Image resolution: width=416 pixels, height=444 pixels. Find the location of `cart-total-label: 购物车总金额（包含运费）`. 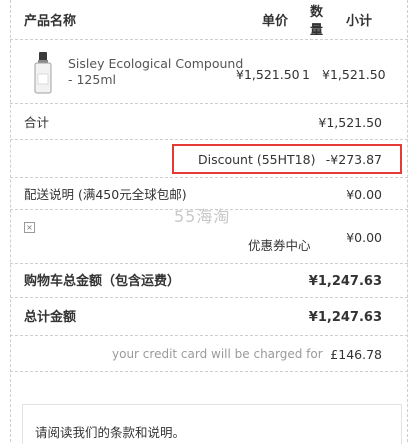

cart-total-label: 购物车总金额（包含运费） is located at coordinates (102, 281).